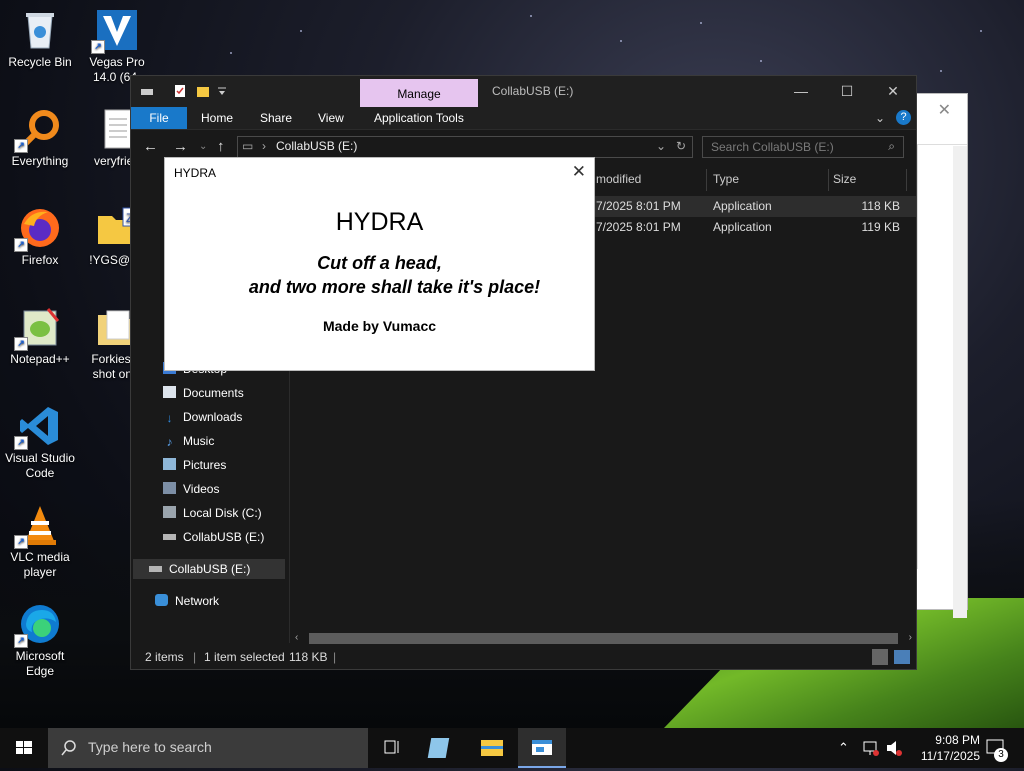 The height and width of the screenshot is (771, 1024). I want to click on windows-logo-icon, so click(24, 747).